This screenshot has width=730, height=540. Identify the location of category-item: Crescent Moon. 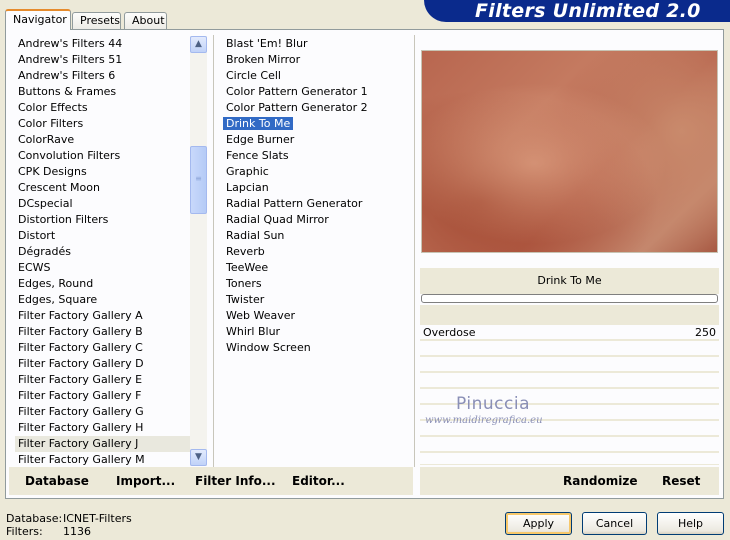
(102, 188).